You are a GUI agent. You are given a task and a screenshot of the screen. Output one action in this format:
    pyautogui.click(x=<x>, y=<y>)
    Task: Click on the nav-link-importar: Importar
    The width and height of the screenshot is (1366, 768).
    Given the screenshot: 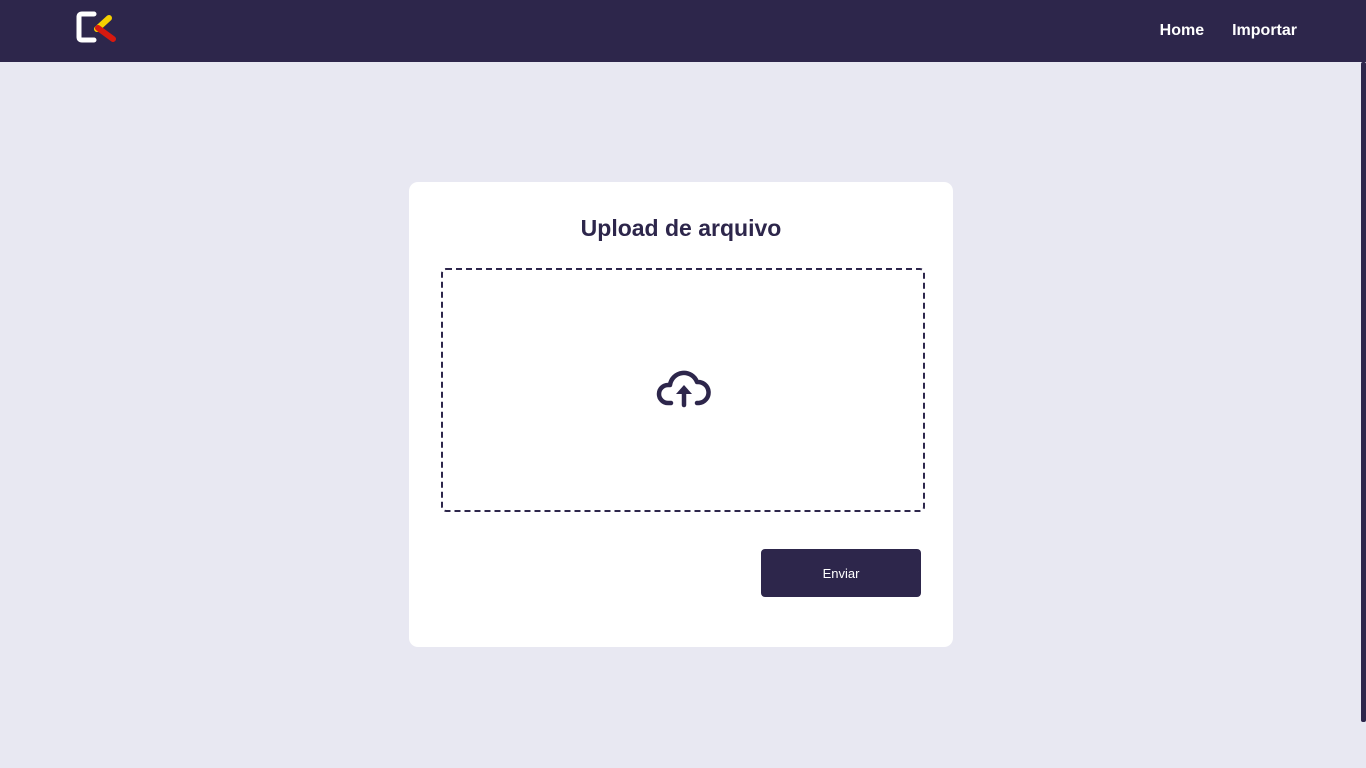 What is the action you would take?
    pyautogui.click(x=1264, y=31)
    